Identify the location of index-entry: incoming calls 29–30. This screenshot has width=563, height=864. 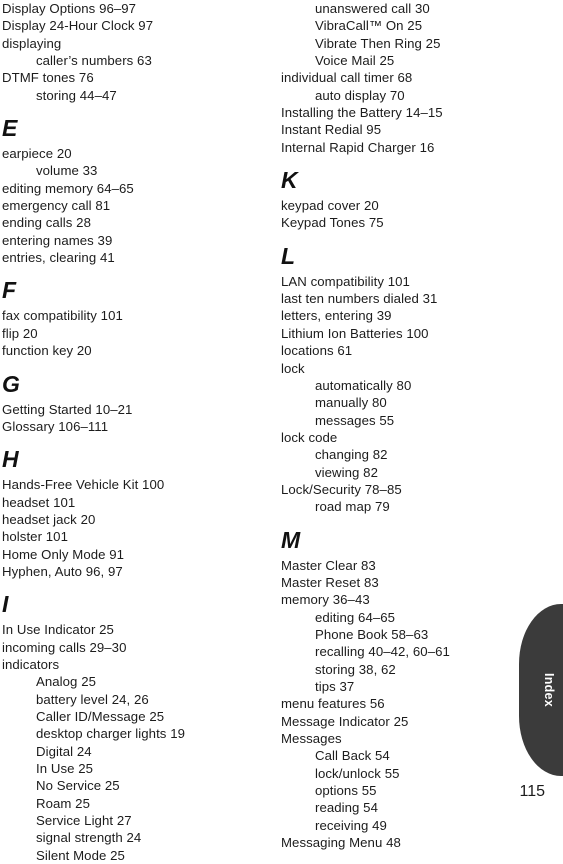
(64, 647).